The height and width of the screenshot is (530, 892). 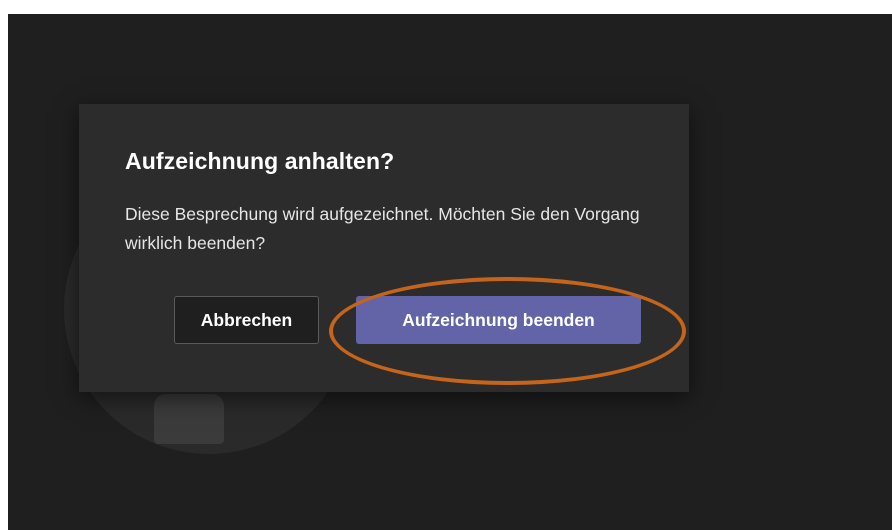 What do you see at coordinates (260, 161) in the screenshot?
I see `dialog-title: Aufzeichnung anhalten?` at bounding box center [260, 161].